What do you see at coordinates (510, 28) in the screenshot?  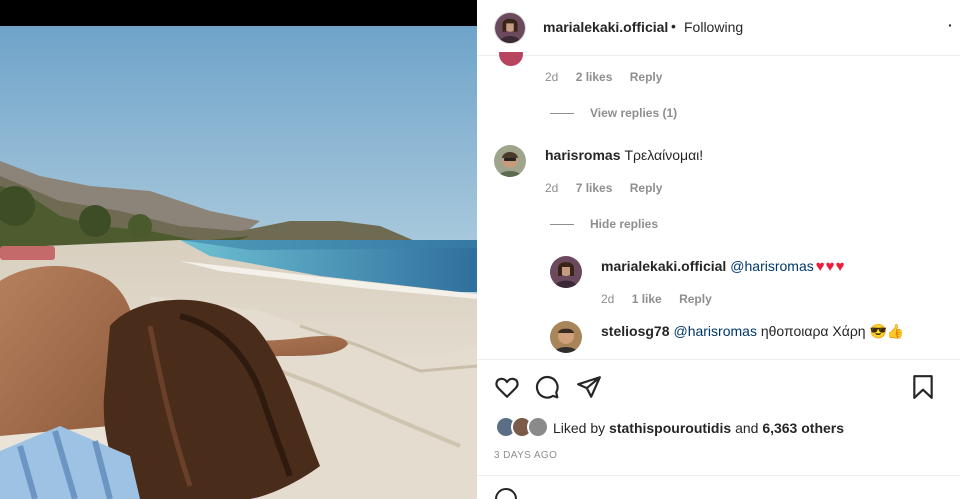 I see `author-avatar` at bounding box center [510, 28].